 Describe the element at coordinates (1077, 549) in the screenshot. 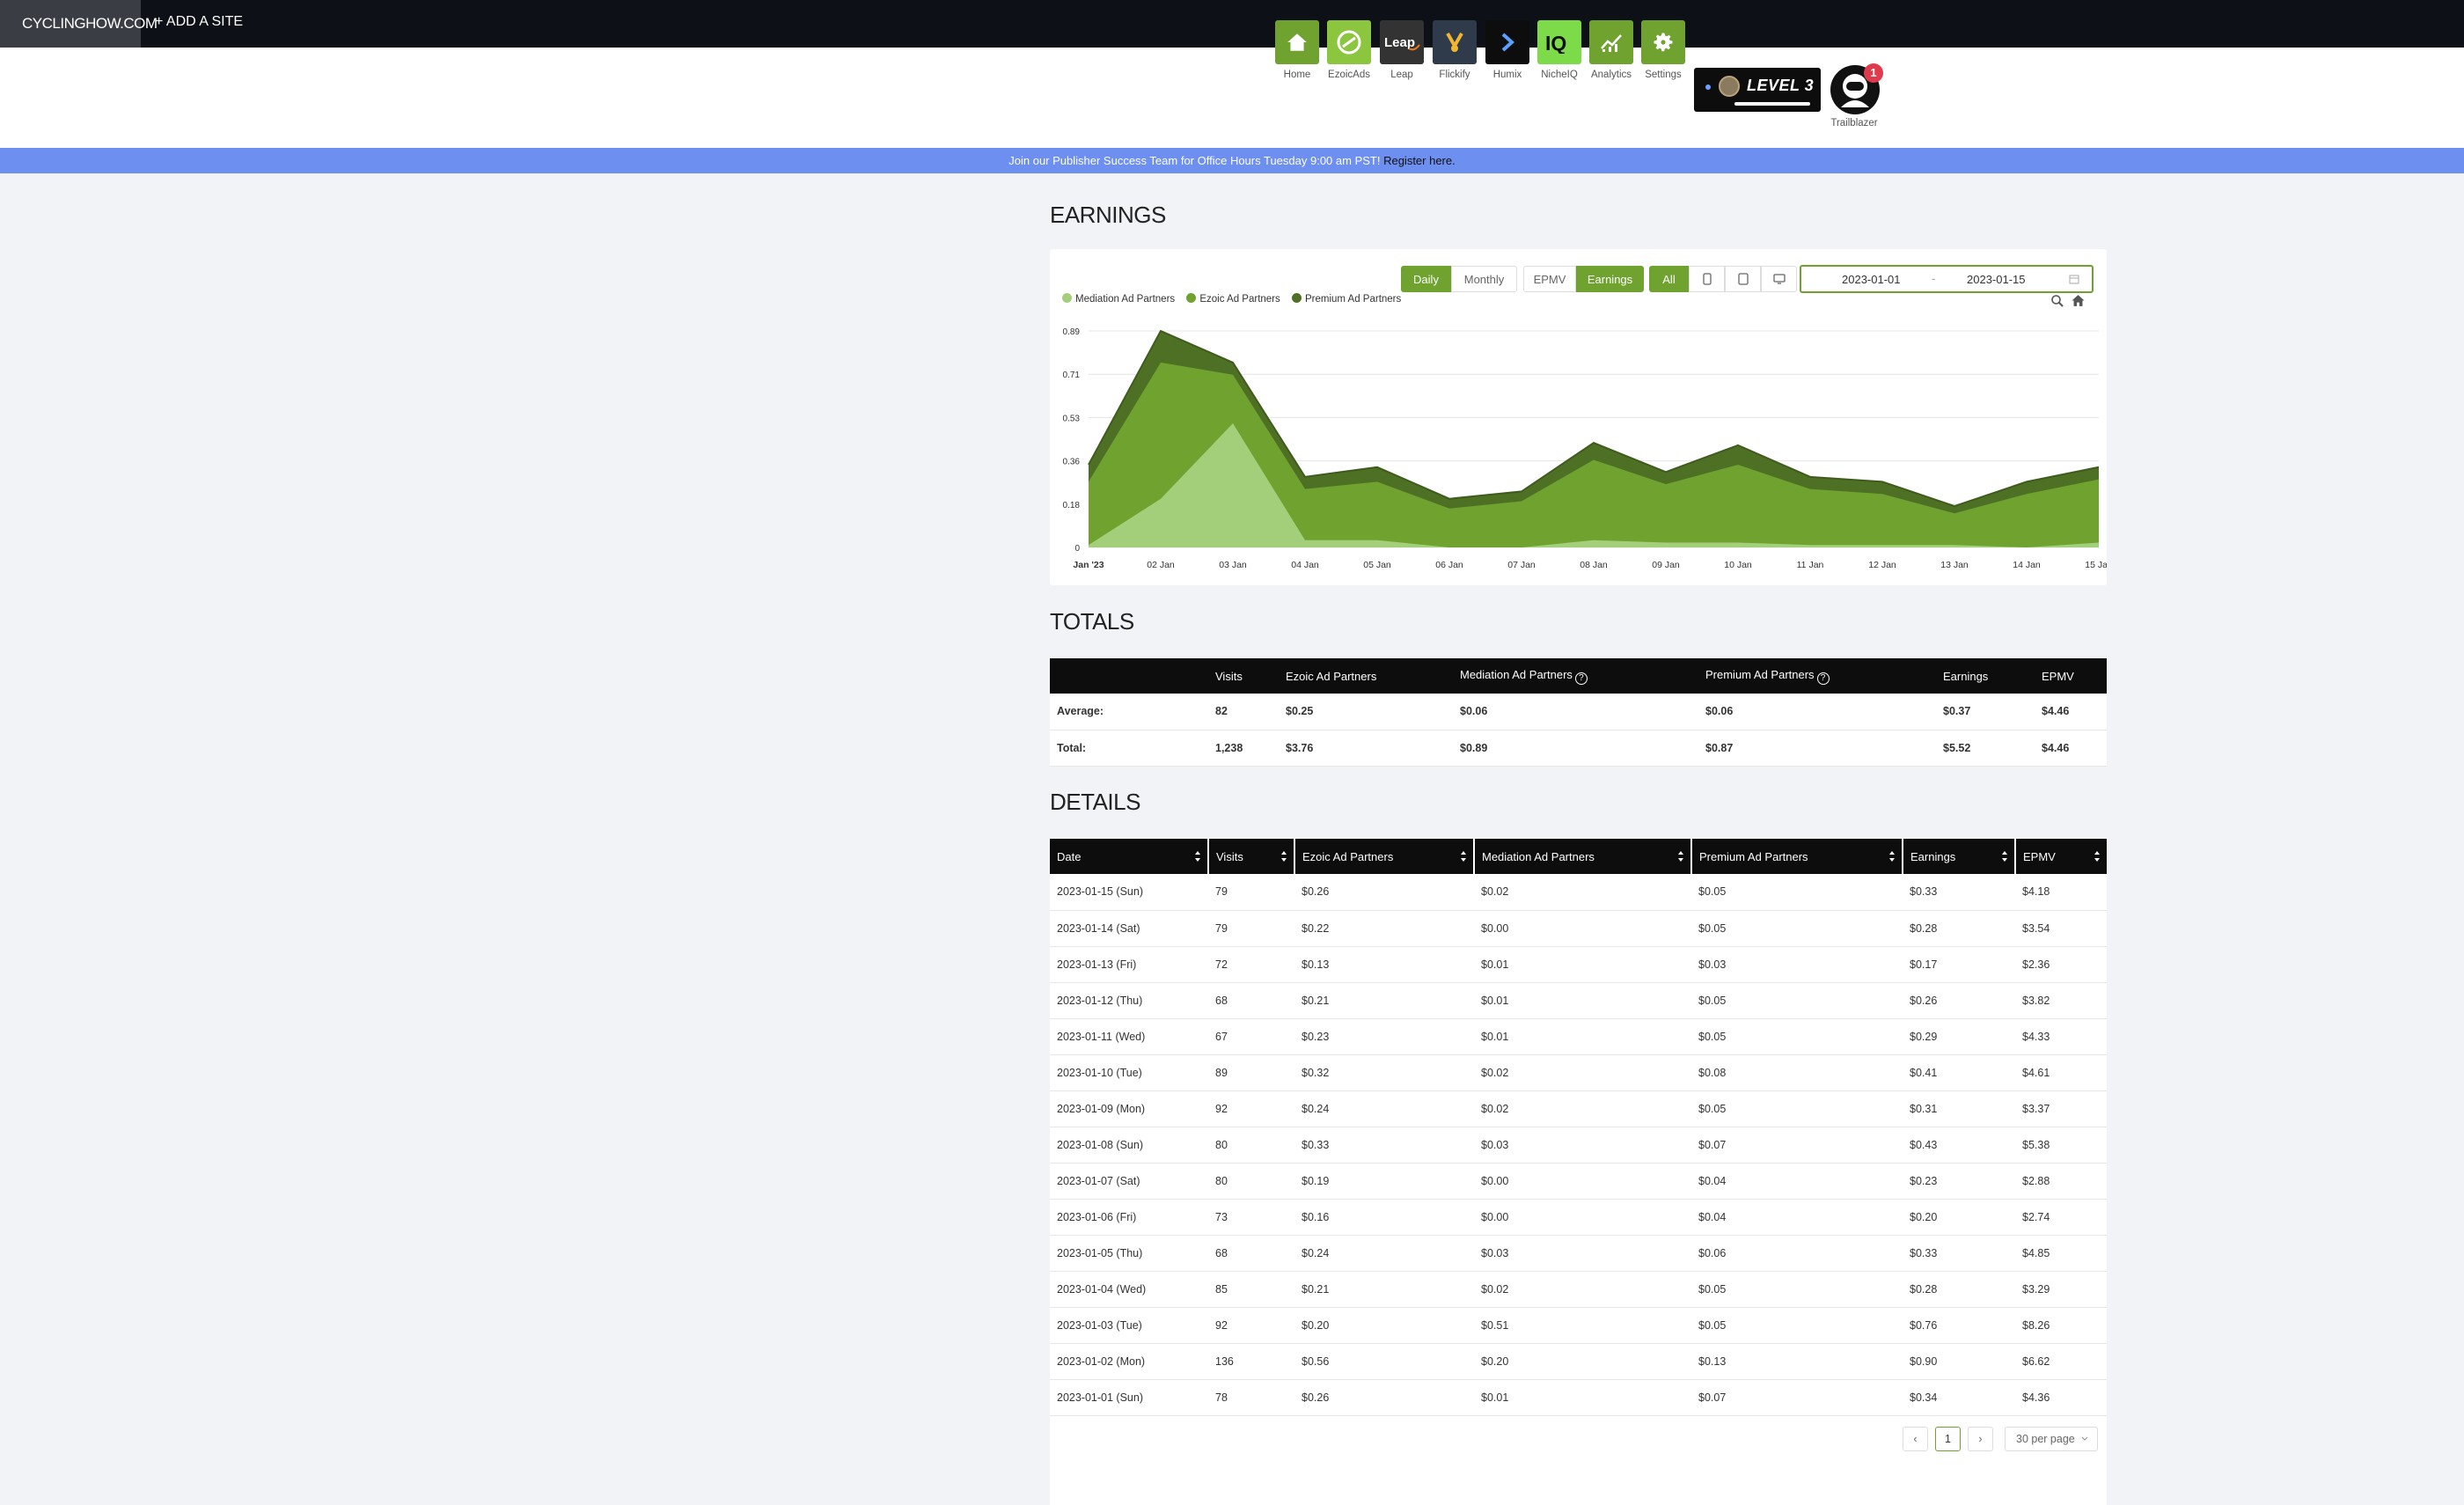

I see `y-tick-label: 0` at that location.